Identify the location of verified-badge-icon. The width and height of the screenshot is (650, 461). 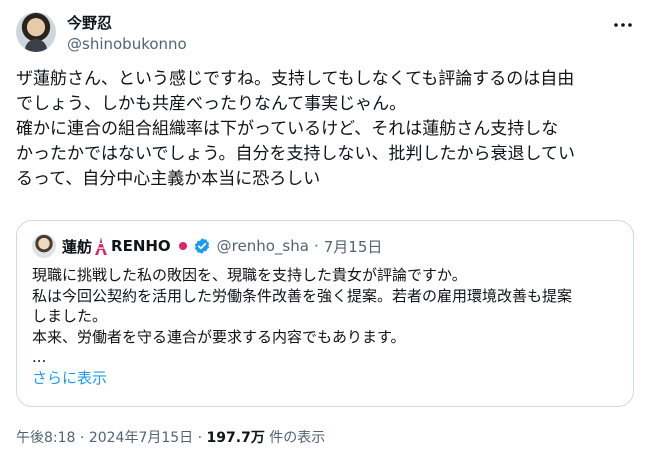
(202, 246).